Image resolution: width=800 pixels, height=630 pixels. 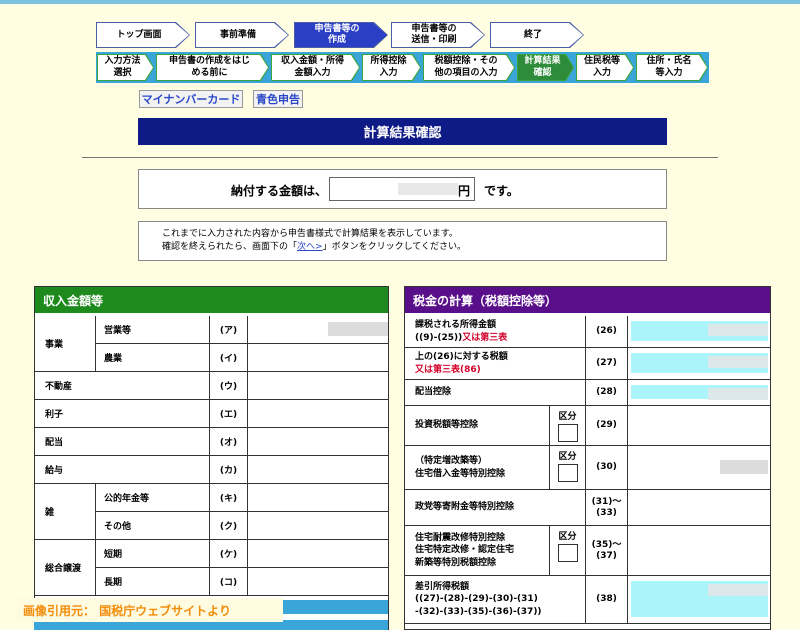 I want to click on income-code: (コ), so click(x=229, y=582).